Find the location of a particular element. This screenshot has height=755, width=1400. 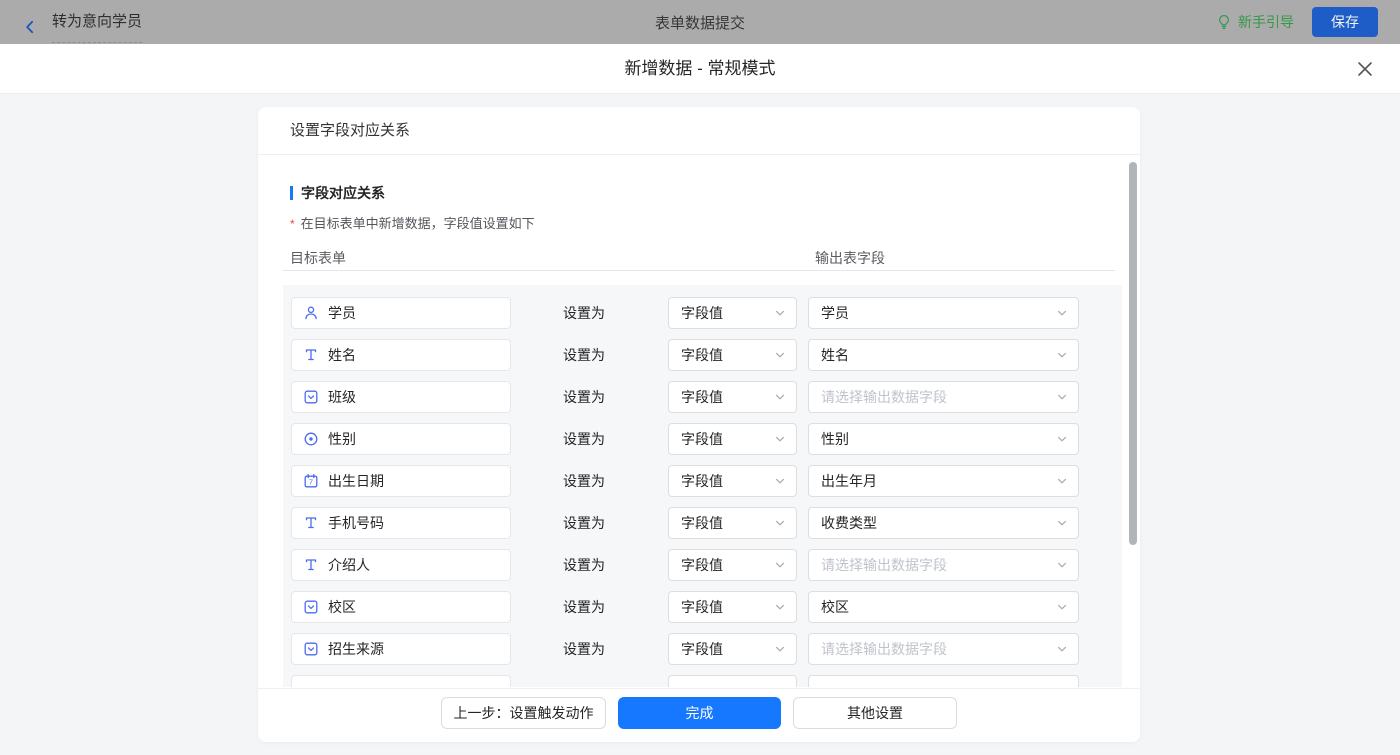

section-note: * 在目标表单中新增数据，字段值设置如下 is located at coordinates (715, 224).